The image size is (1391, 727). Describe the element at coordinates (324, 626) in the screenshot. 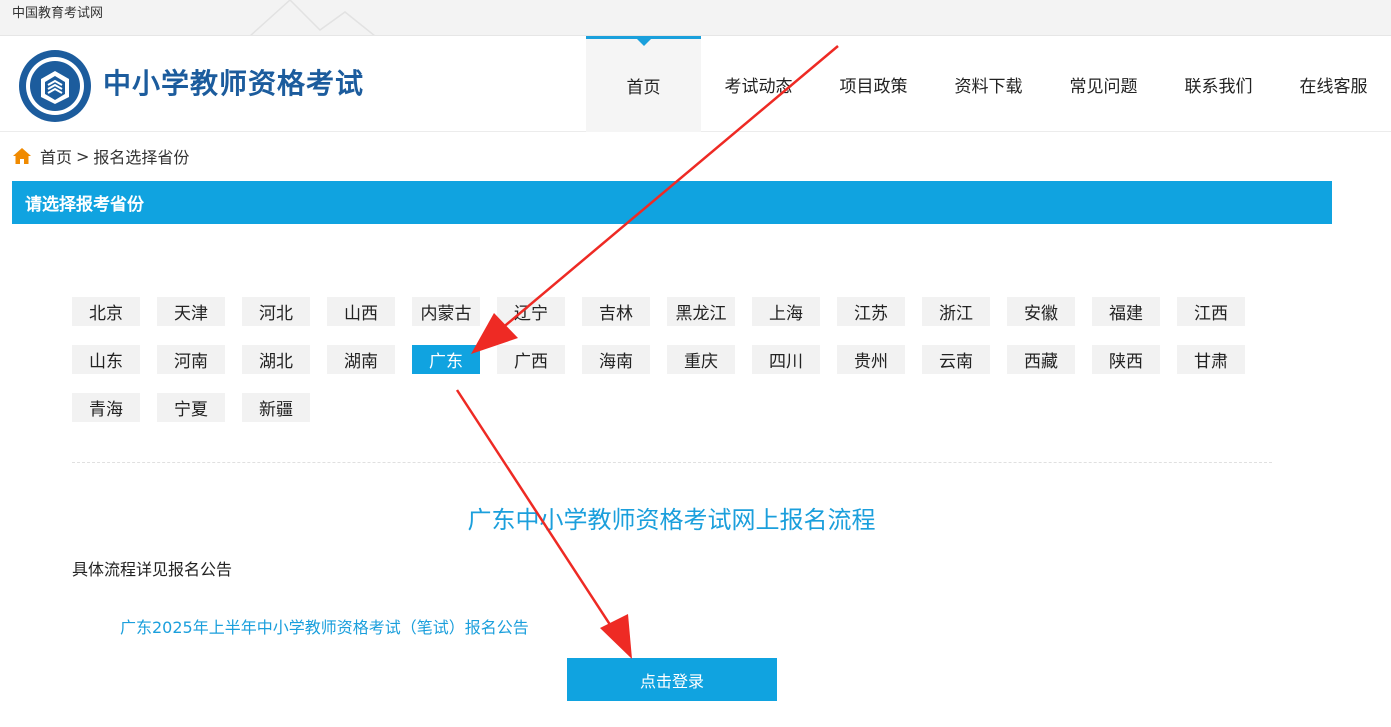

I see `notice-link: 广东2025年上半年中小学教师资格考试（笔试）报名公告` at that location.